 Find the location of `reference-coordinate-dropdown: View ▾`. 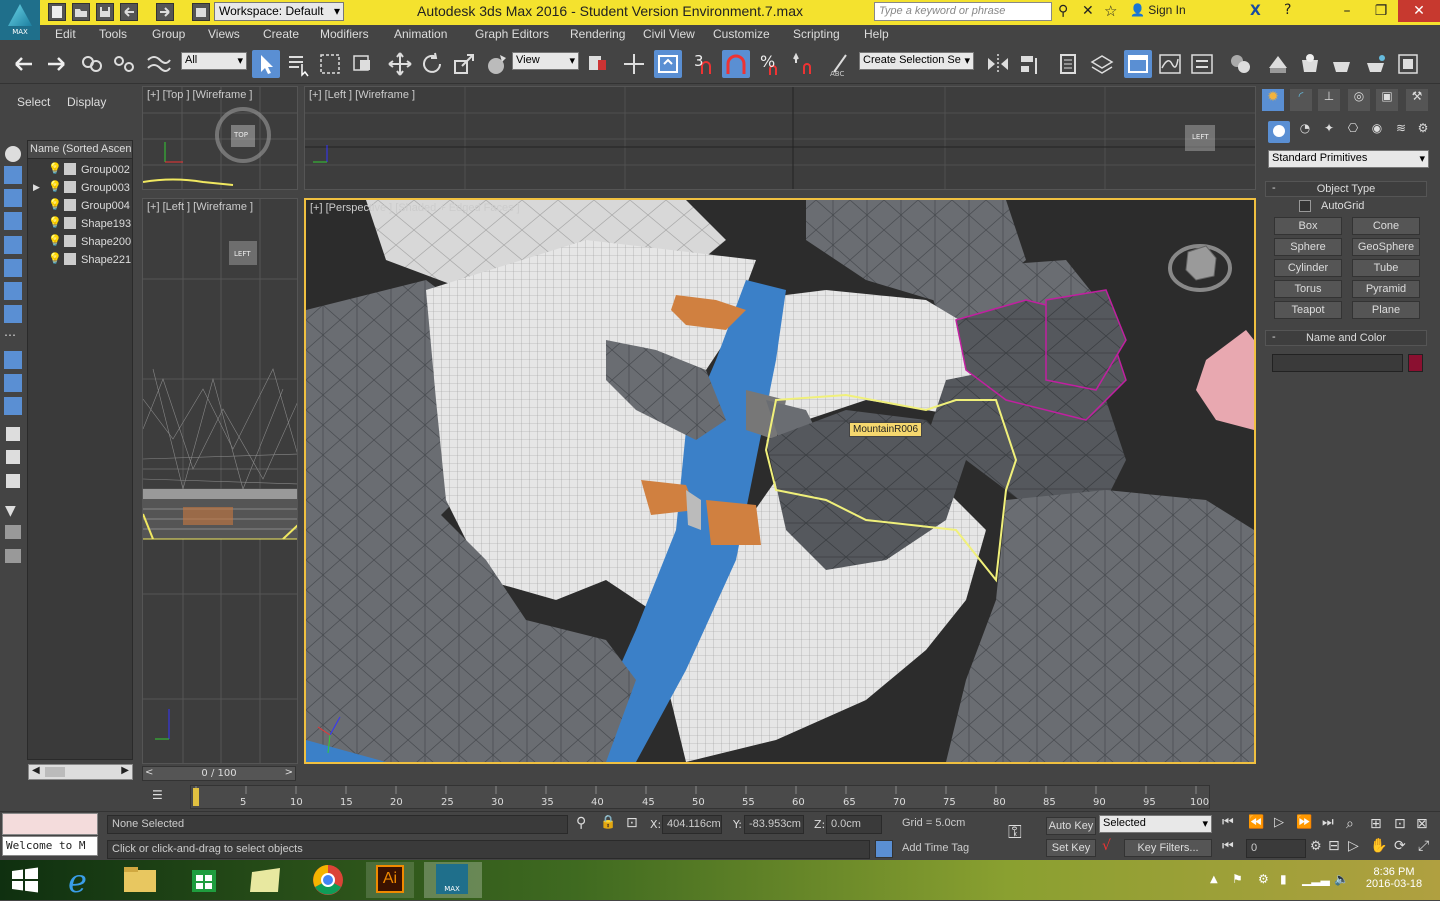

reference-coordinate-dropdown: View ▾ is located at coordinates (545, 61).